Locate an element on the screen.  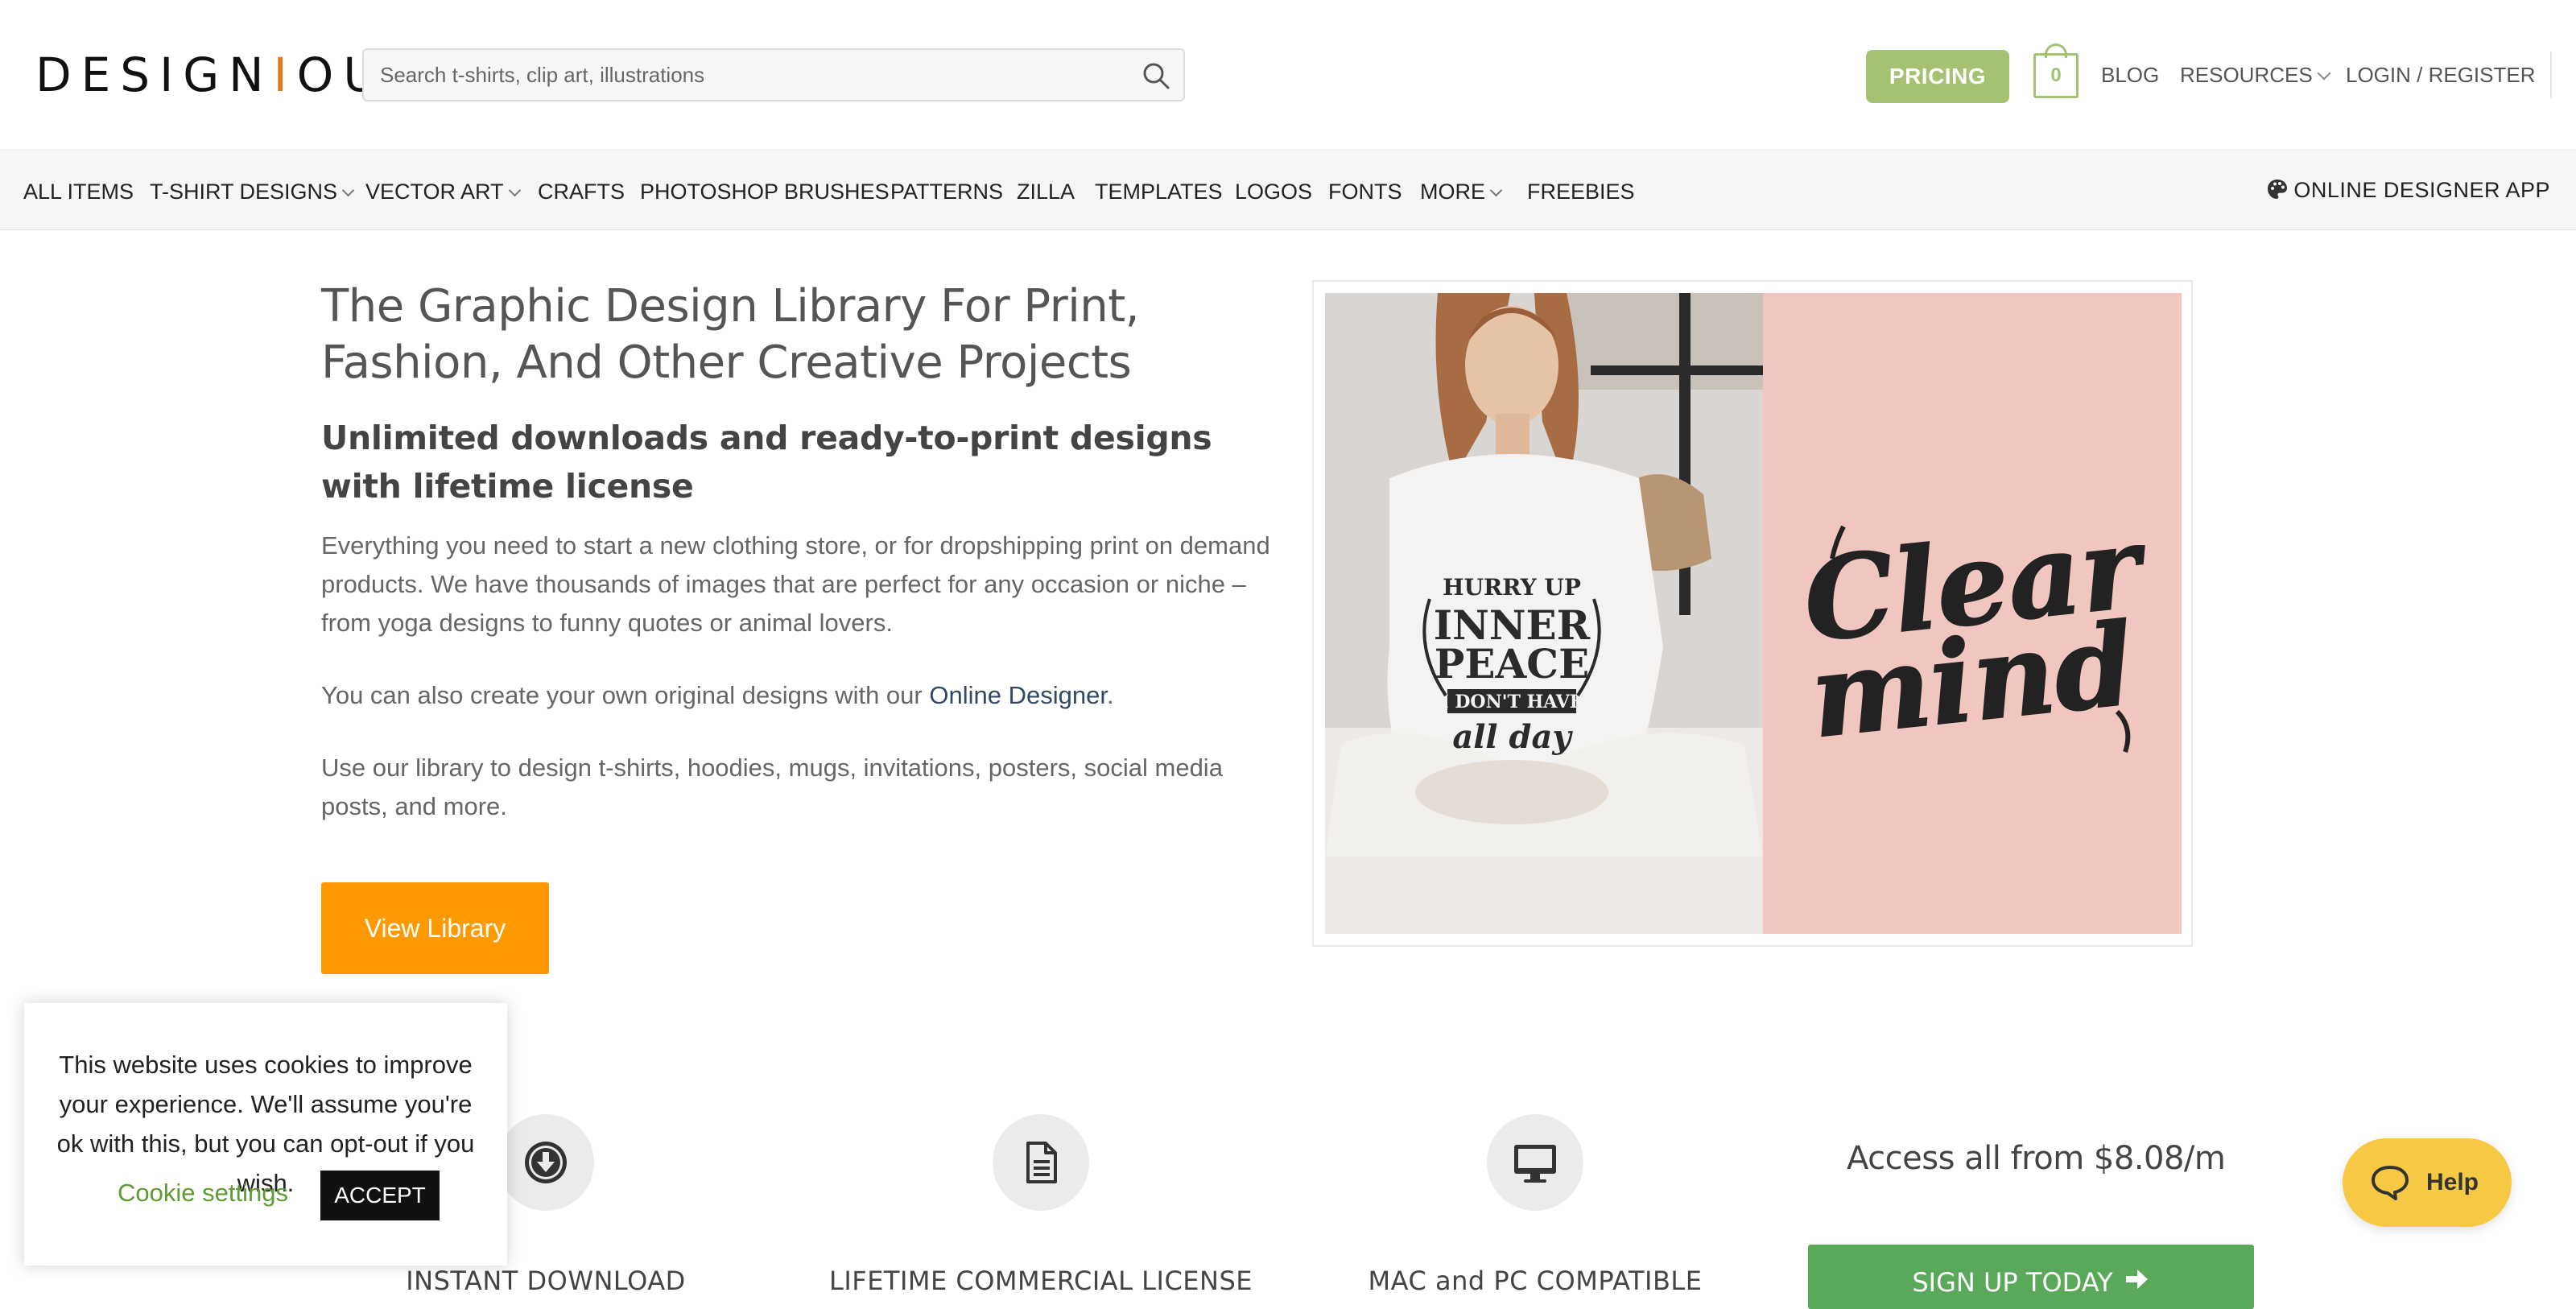
palette-icon is located at coordinates (2278, 189).